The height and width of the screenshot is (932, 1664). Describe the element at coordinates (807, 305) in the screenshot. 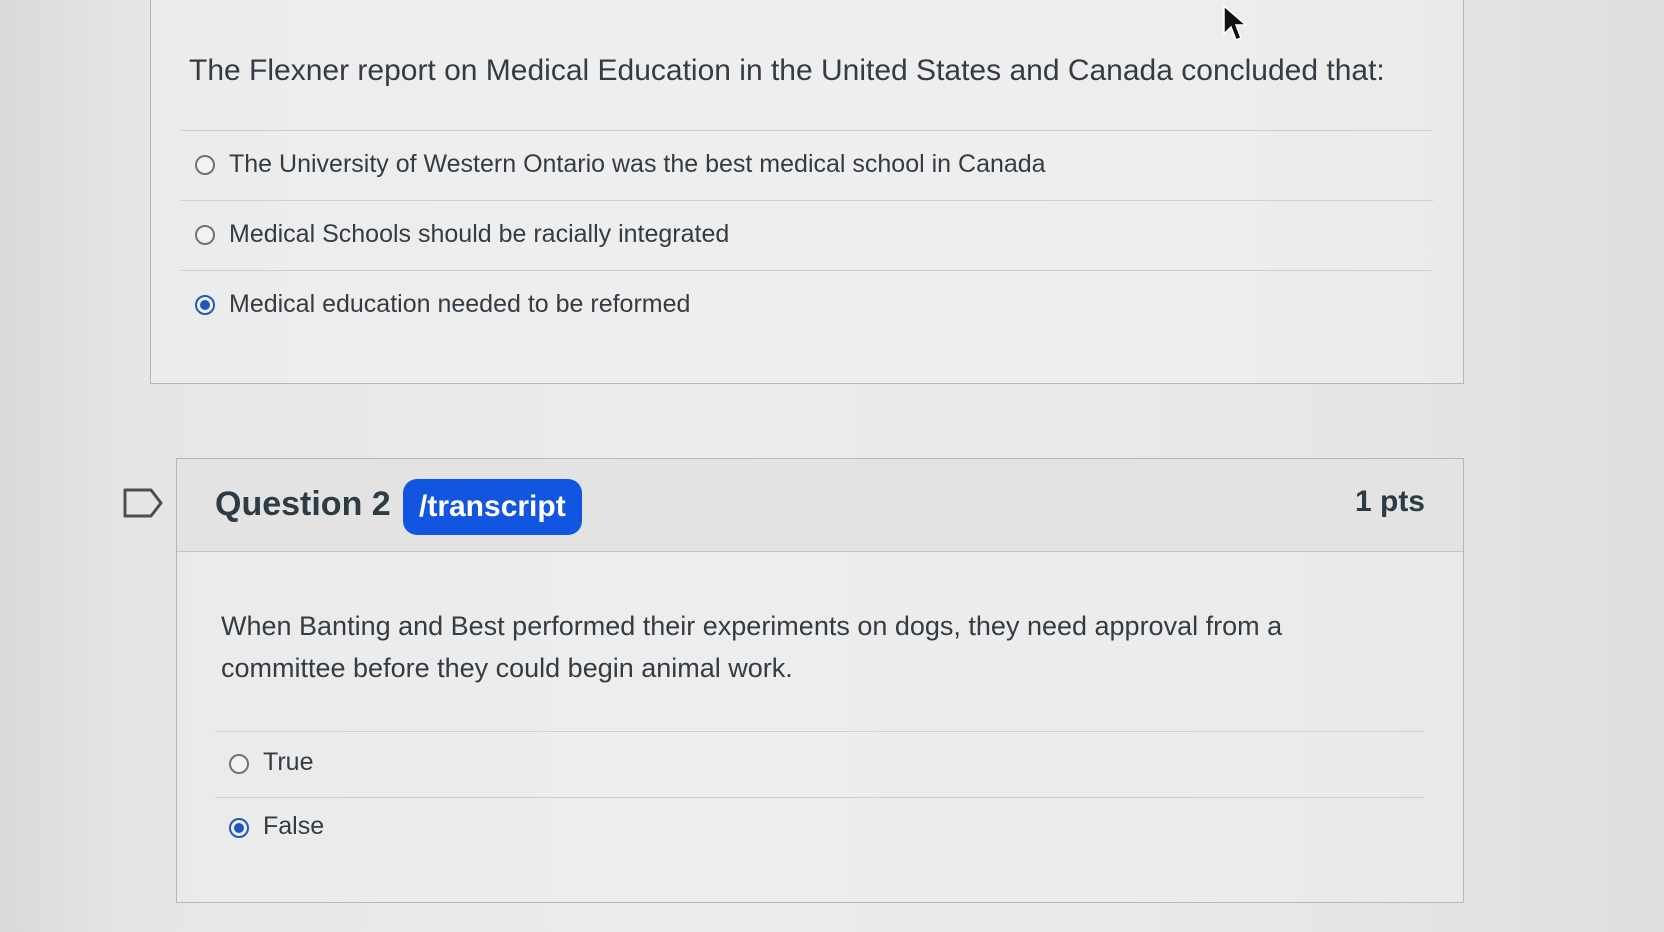

I see `answer-option-3: Medical education needed to be reformed` at that location.